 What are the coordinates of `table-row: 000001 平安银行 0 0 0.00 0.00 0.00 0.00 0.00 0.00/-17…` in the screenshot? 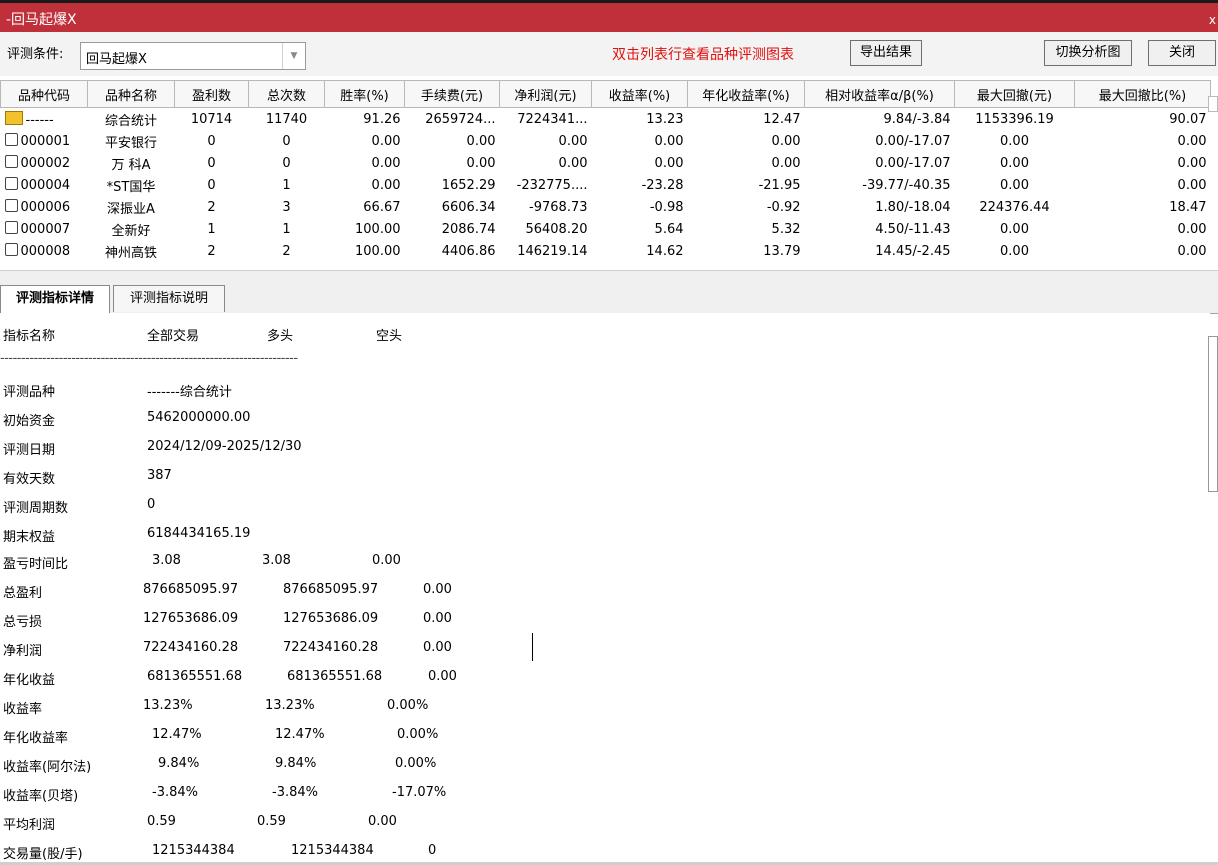 It's located at (606, 141).